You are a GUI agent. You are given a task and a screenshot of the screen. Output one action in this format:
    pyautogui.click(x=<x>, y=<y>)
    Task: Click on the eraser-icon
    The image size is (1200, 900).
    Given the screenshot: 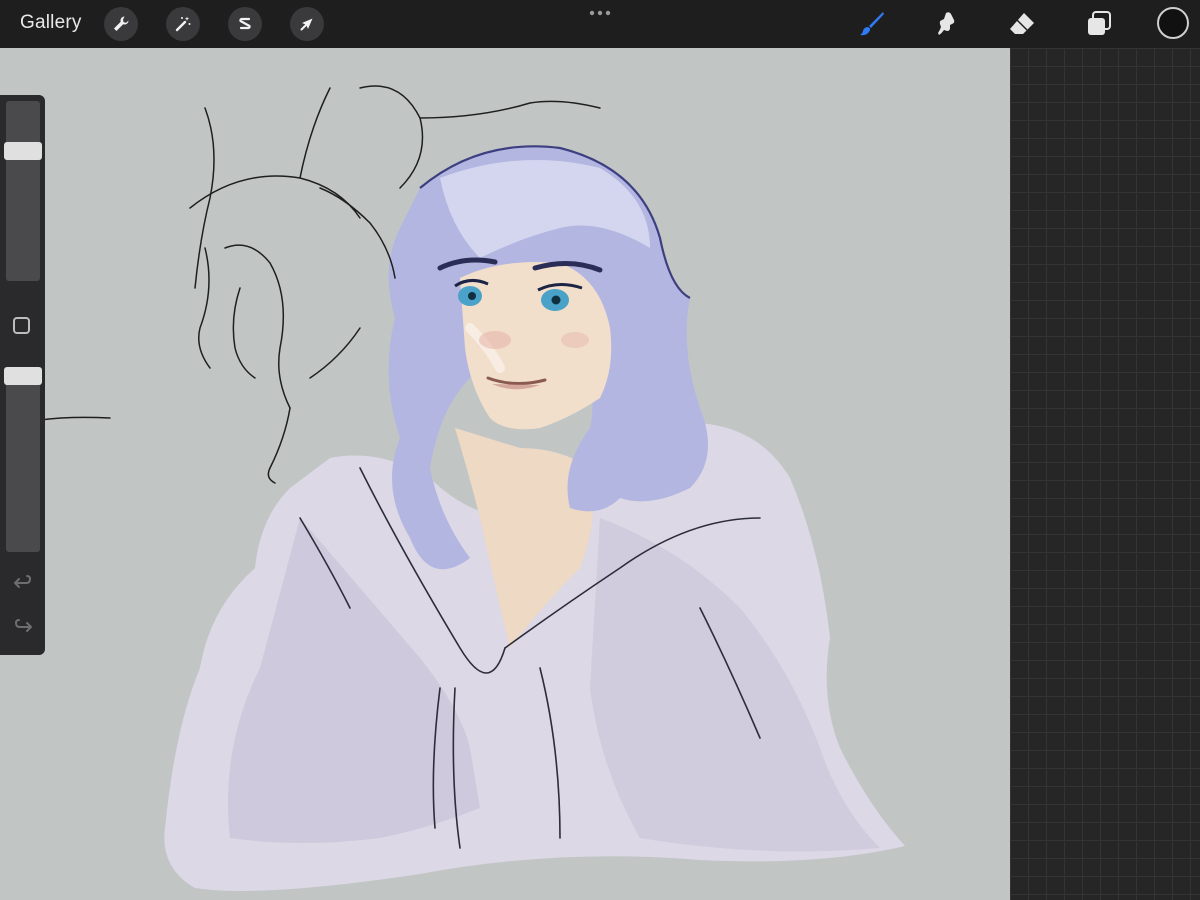 What is the action you would take?
    pyautogui.click(x=1022, y=24)
    